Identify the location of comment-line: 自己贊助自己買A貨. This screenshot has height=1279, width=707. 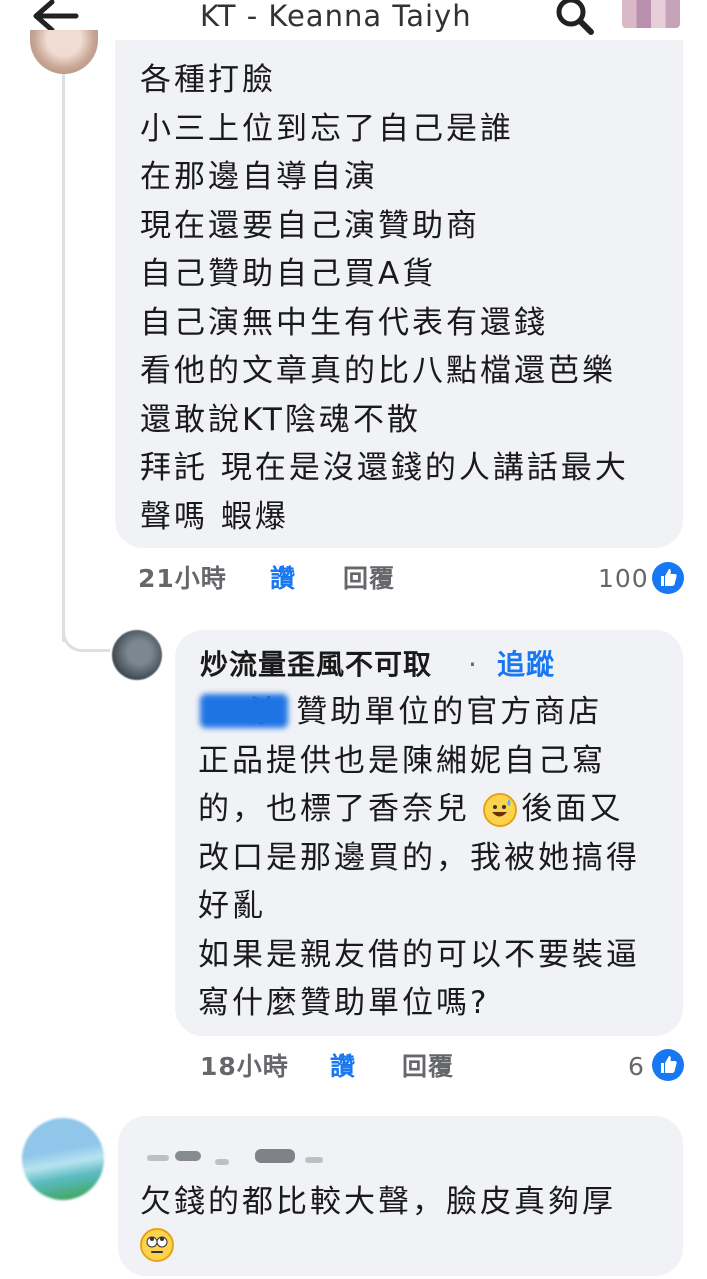
(288, 274).